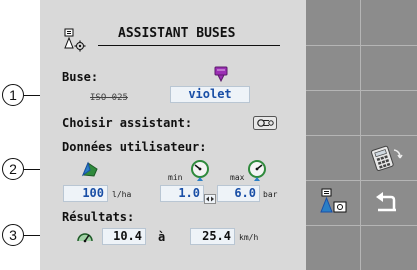 The image size is (417, 270). I want to click on back-icon, so click(387, 204).